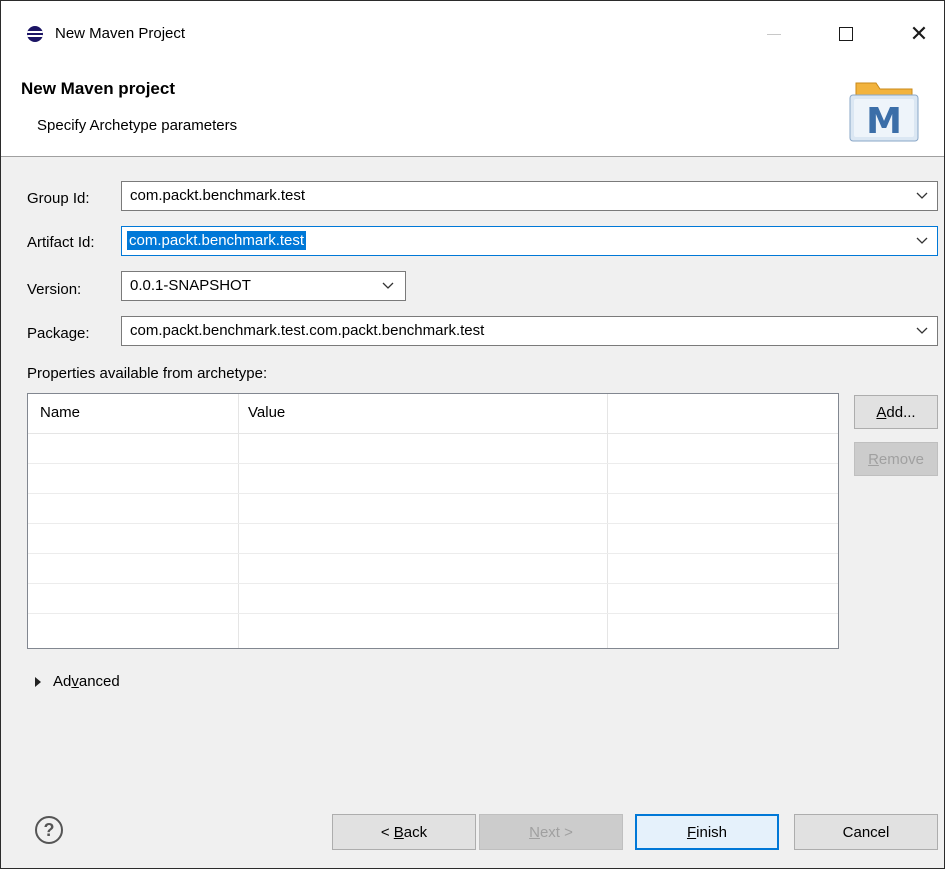 The height and width of the screenshot is (871, 947). What do you see at coordinates (873, 459) in the screenshot?
I see `remove-mnemonic: R` at bounding box center [873, 459].